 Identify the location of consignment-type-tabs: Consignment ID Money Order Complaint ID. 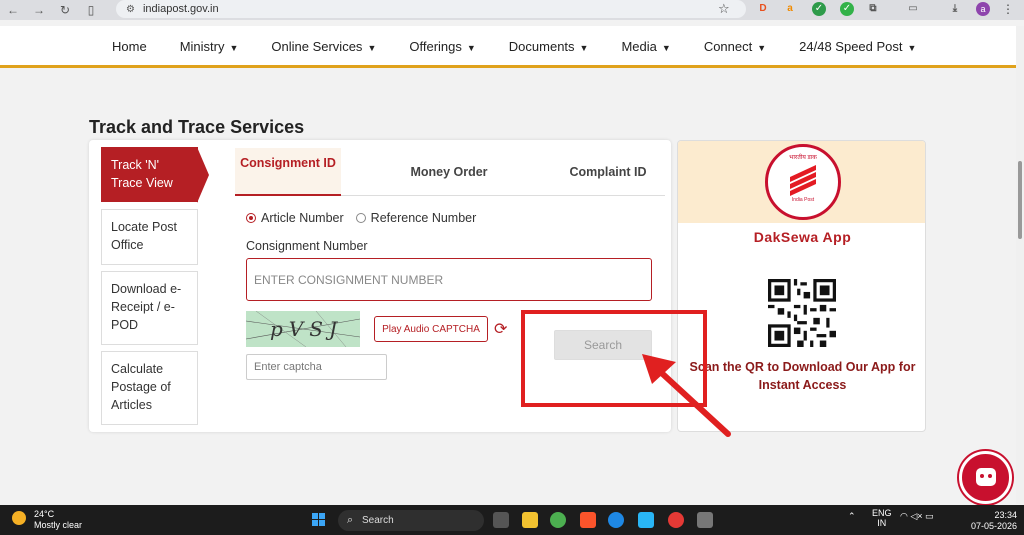
(450, 172).